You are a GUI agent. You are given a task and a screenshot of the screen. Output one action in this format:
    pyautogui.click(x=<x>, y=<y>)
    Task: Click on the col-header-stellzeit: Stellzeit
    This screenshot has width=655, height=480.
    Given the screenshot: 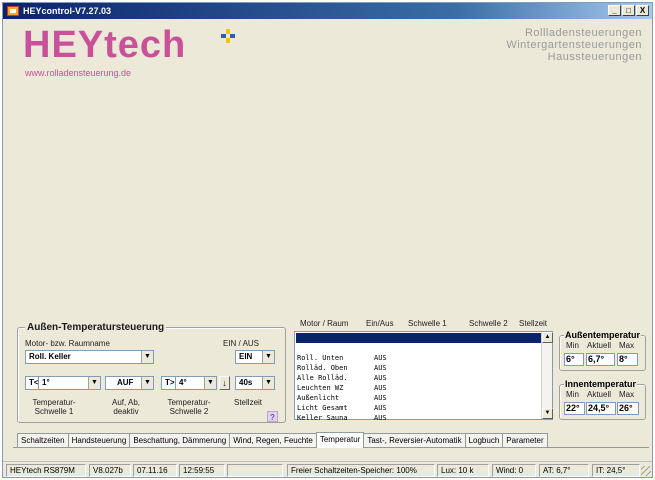 What is the action you would take?
    pyautogui.click(x=533, y=323)
    